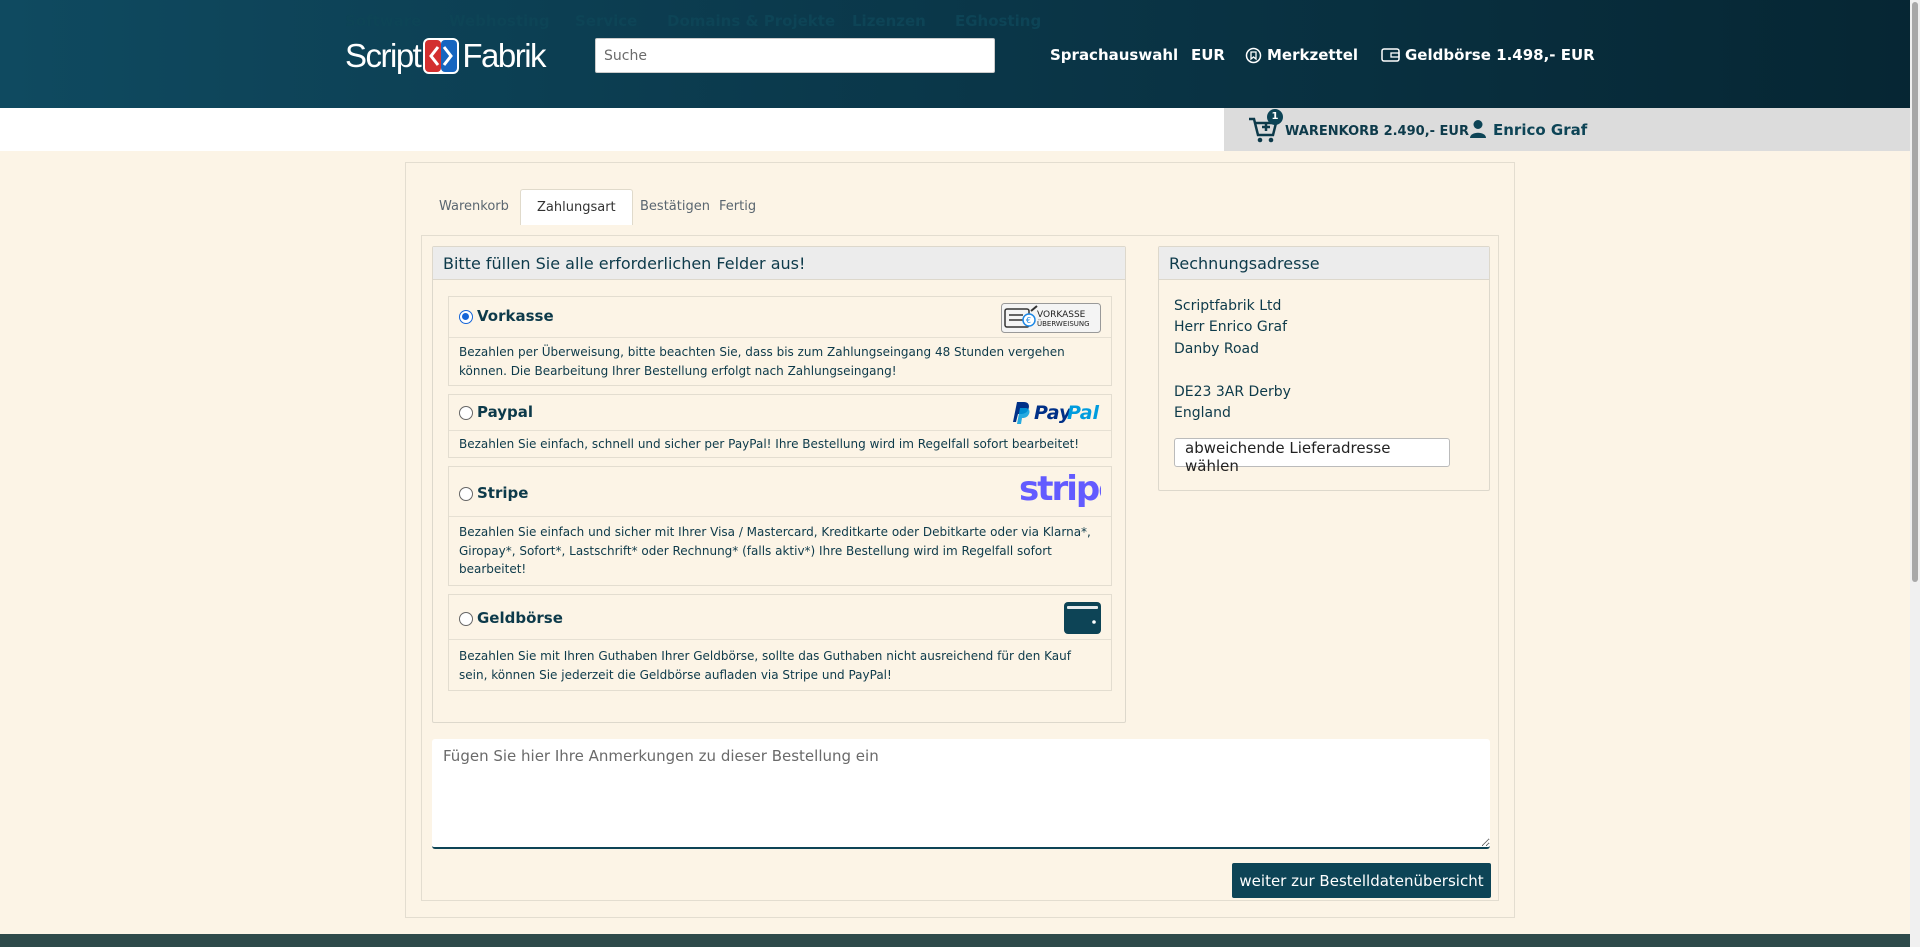 Image resolution: width=1920 pixels, height=947 pixels. Describe the element at coordinates (520, 618) in the screenshot. I see `geldboerse-label: Geldbörse` at that location.